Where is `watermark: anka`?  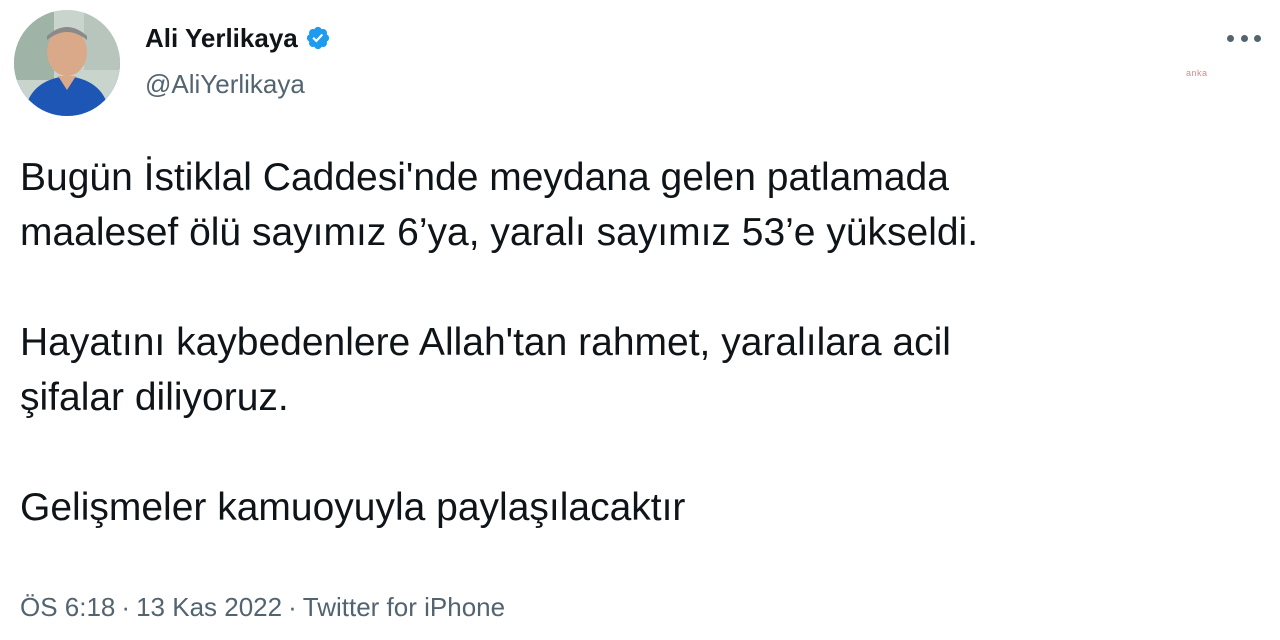 watermark: anka is located at coordinates (1197, 73).